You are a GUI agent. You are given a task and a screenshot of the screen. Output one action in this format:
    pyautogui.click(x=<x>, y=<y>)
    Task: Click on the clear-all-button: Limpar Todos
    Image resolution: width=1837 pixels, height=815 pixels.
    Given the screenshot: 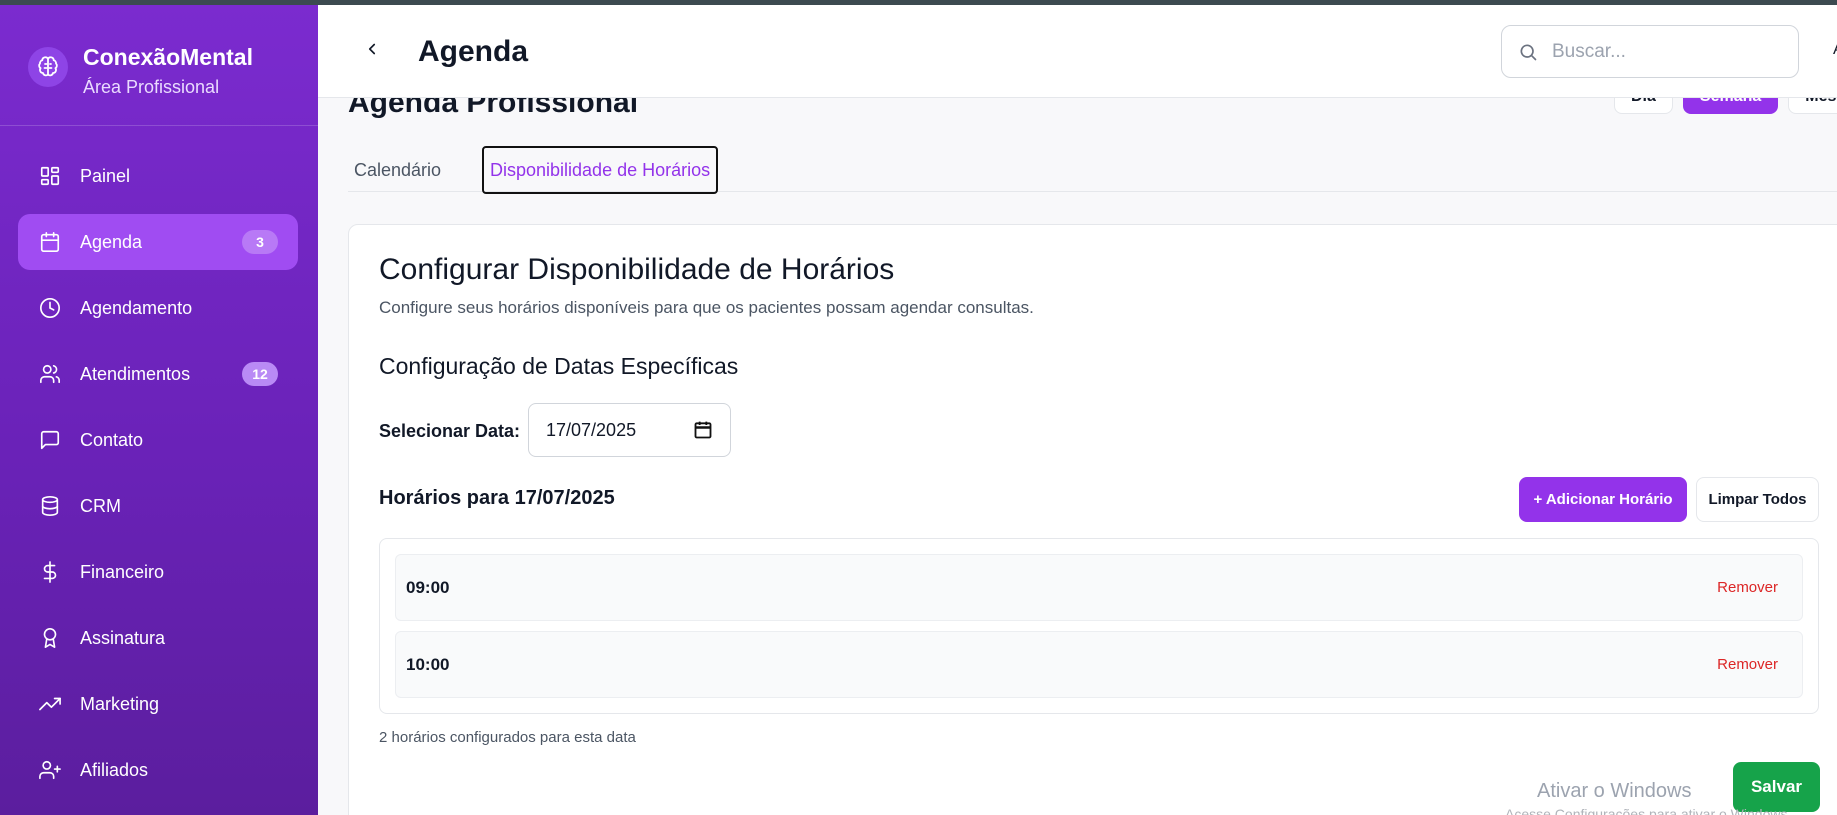 What is the action you would take?
    pyautogui.click(x=1757, y=499)
    